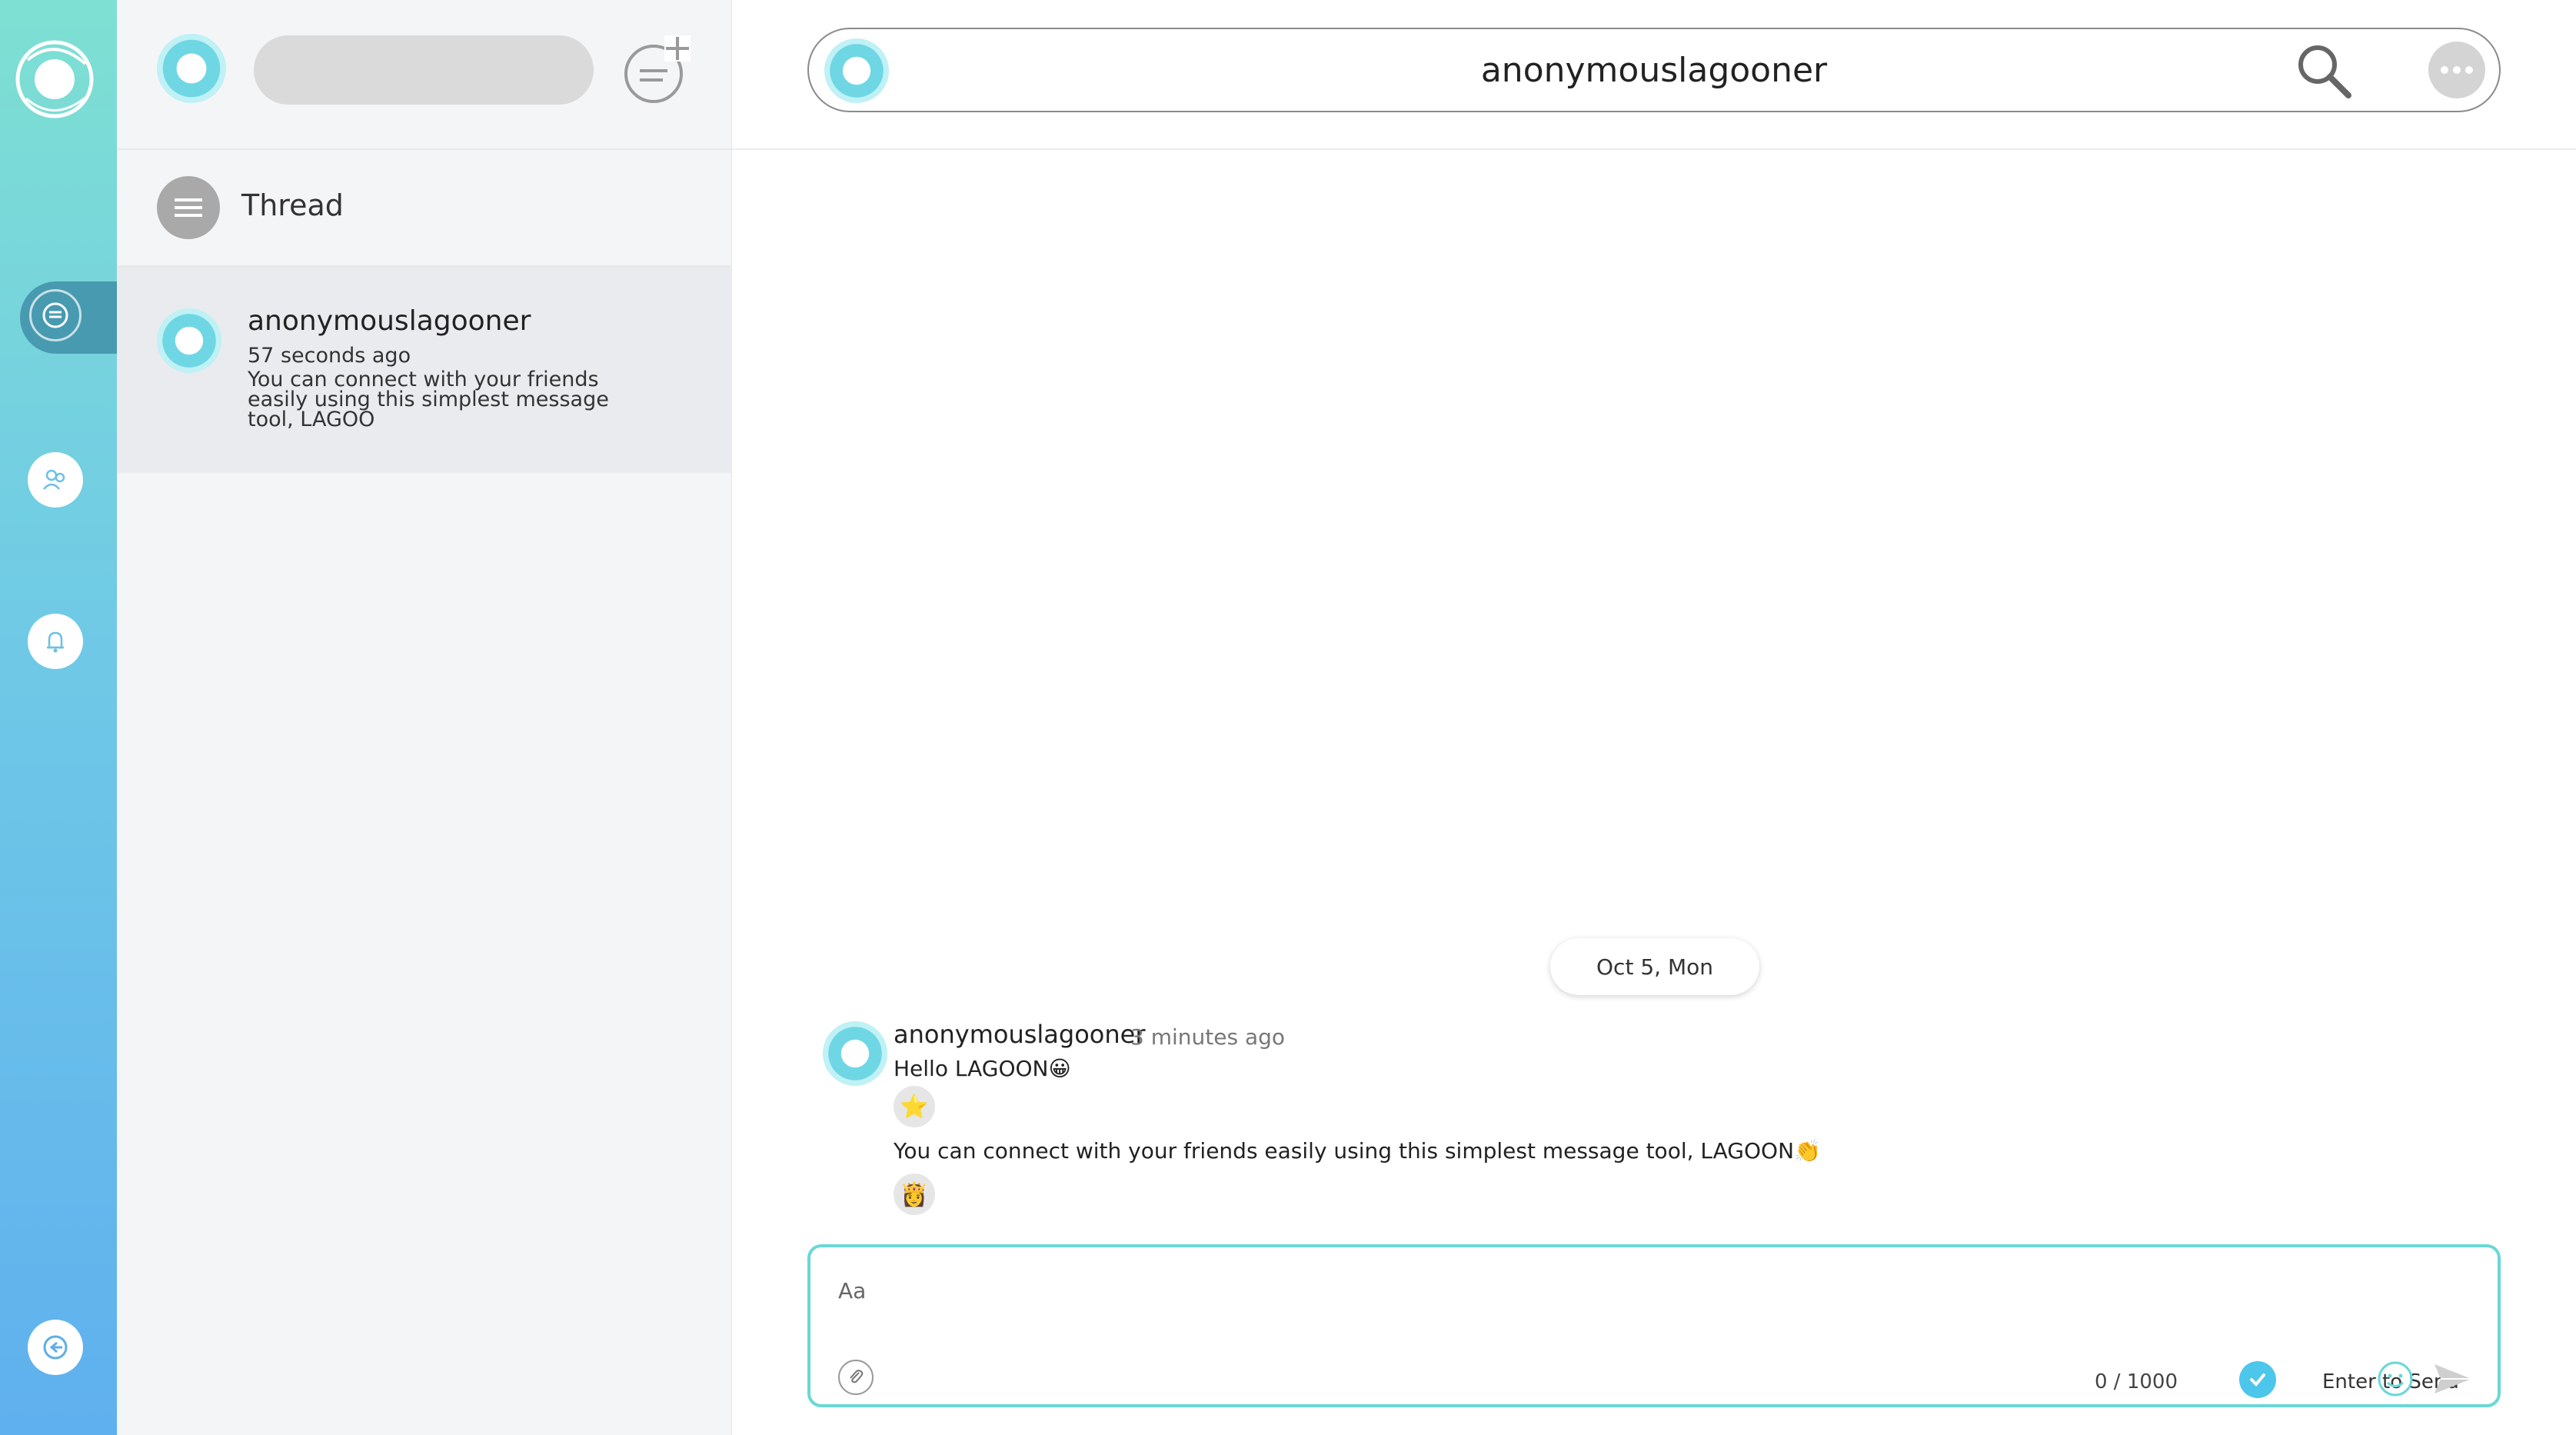 The image size is (2576, 1435). I want to click on paperclip-icon, so click(857, 1377).